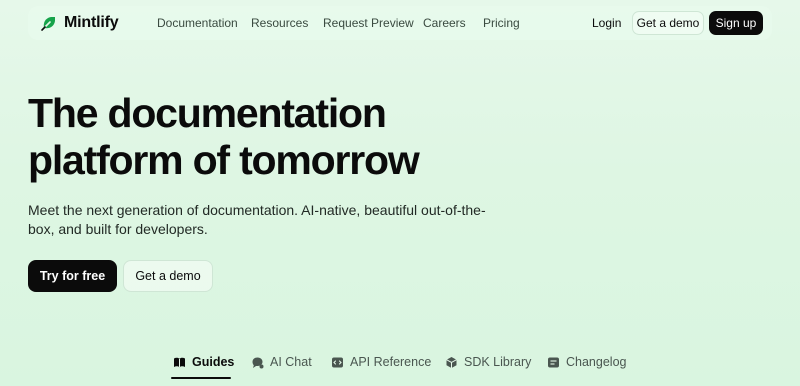 Image resolution: width=800 pixels, height=386 pixels. I want to click on tab-sdk-library-label: SDK Library, so click(498, 362).